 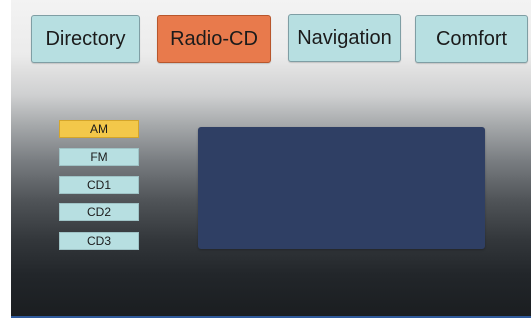 I want to click on tab-radio-cd: Radio-CD, so click(x=214, y=39).